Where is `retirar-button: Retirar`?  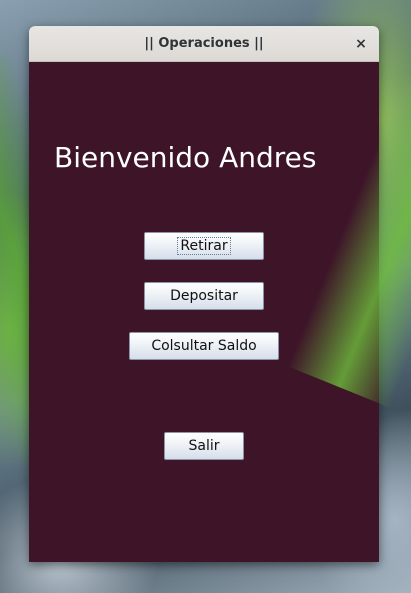
retirar-button: Retirar is located at coordinates (204, 246).